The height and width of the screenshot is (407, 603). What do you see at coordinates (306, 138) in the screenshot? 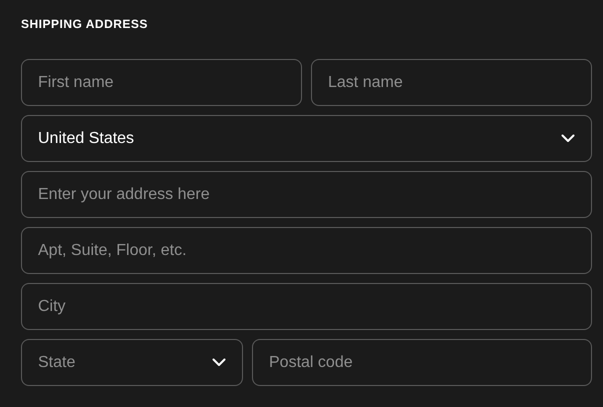
I see `dropdown-field: United States` at bounding box center [306, 138].